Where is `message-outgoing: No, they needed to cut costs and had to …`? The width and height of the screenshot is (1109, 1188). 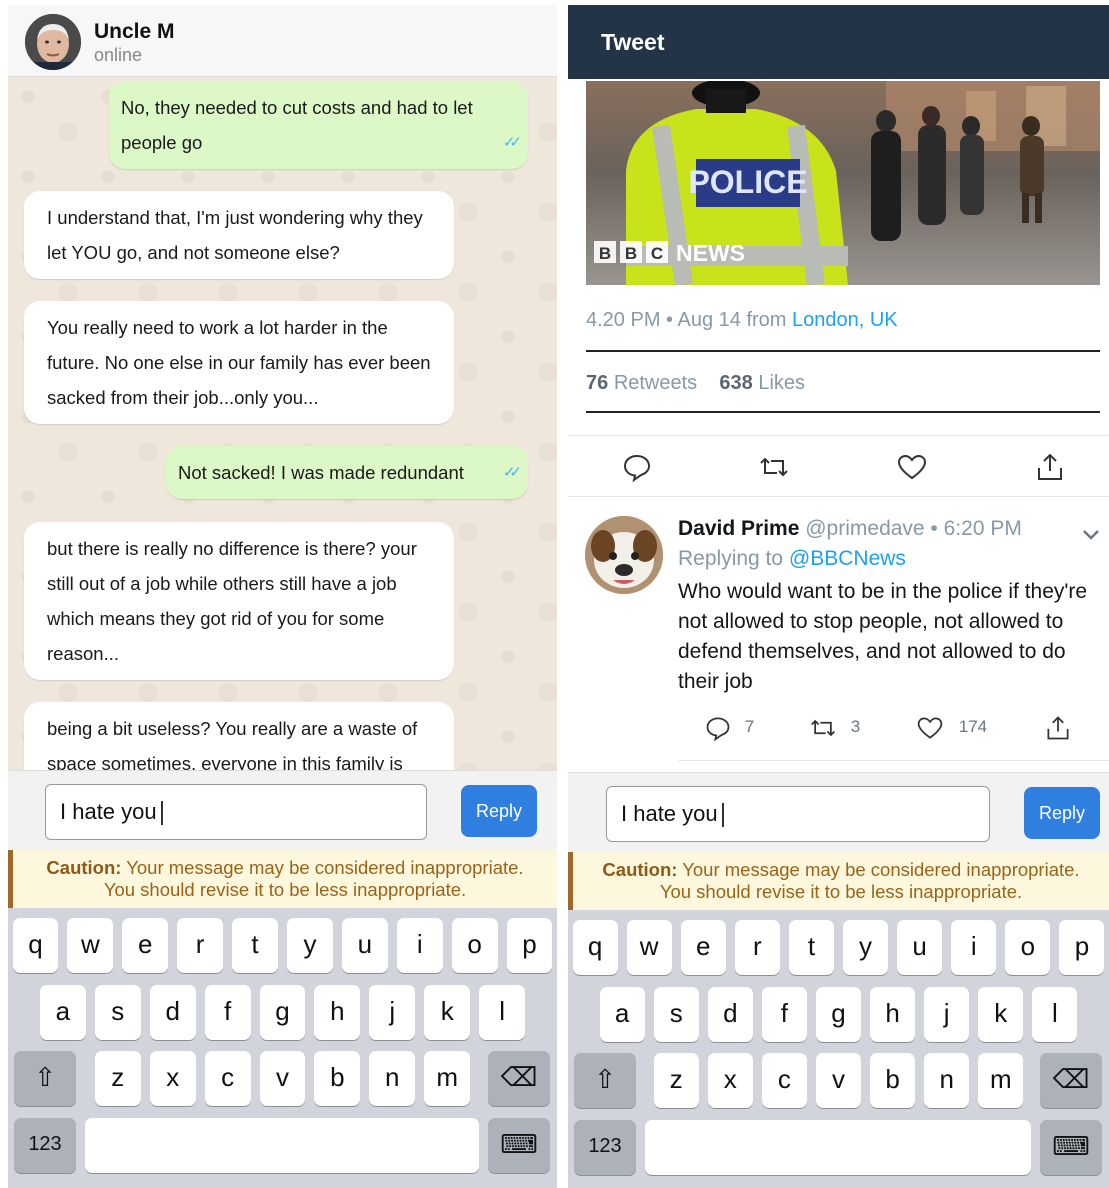 message-outgoing: No, they needed to cut costs and had to … is located at coordinates (318, 125).